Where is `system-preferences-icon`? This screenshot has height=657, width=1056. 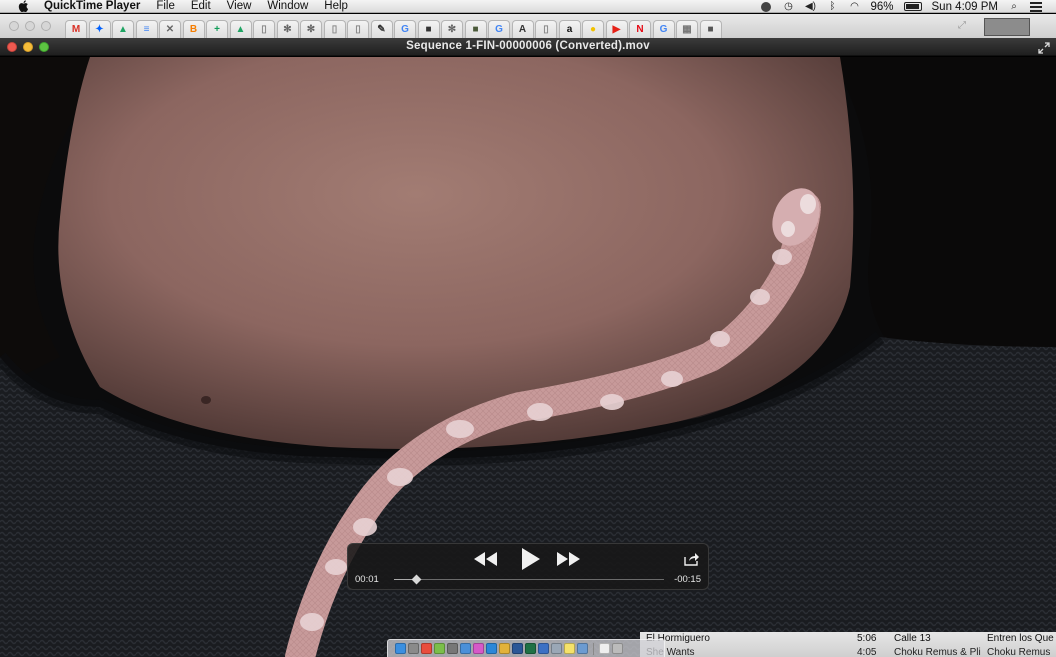 system-preferences-icon is located at coordinates (413, 648).